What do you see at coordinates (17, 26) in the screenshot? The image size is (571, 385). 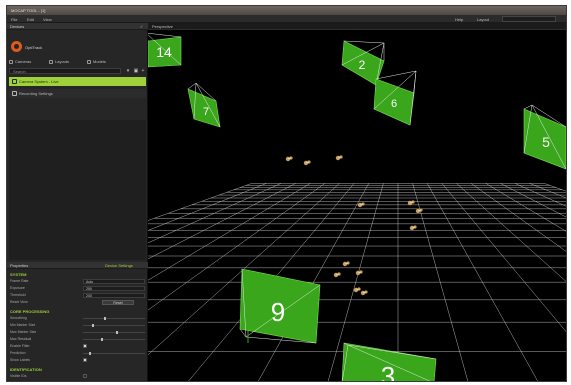 I see `devices-panel-title: Devices` at bounding box center [17, 26].